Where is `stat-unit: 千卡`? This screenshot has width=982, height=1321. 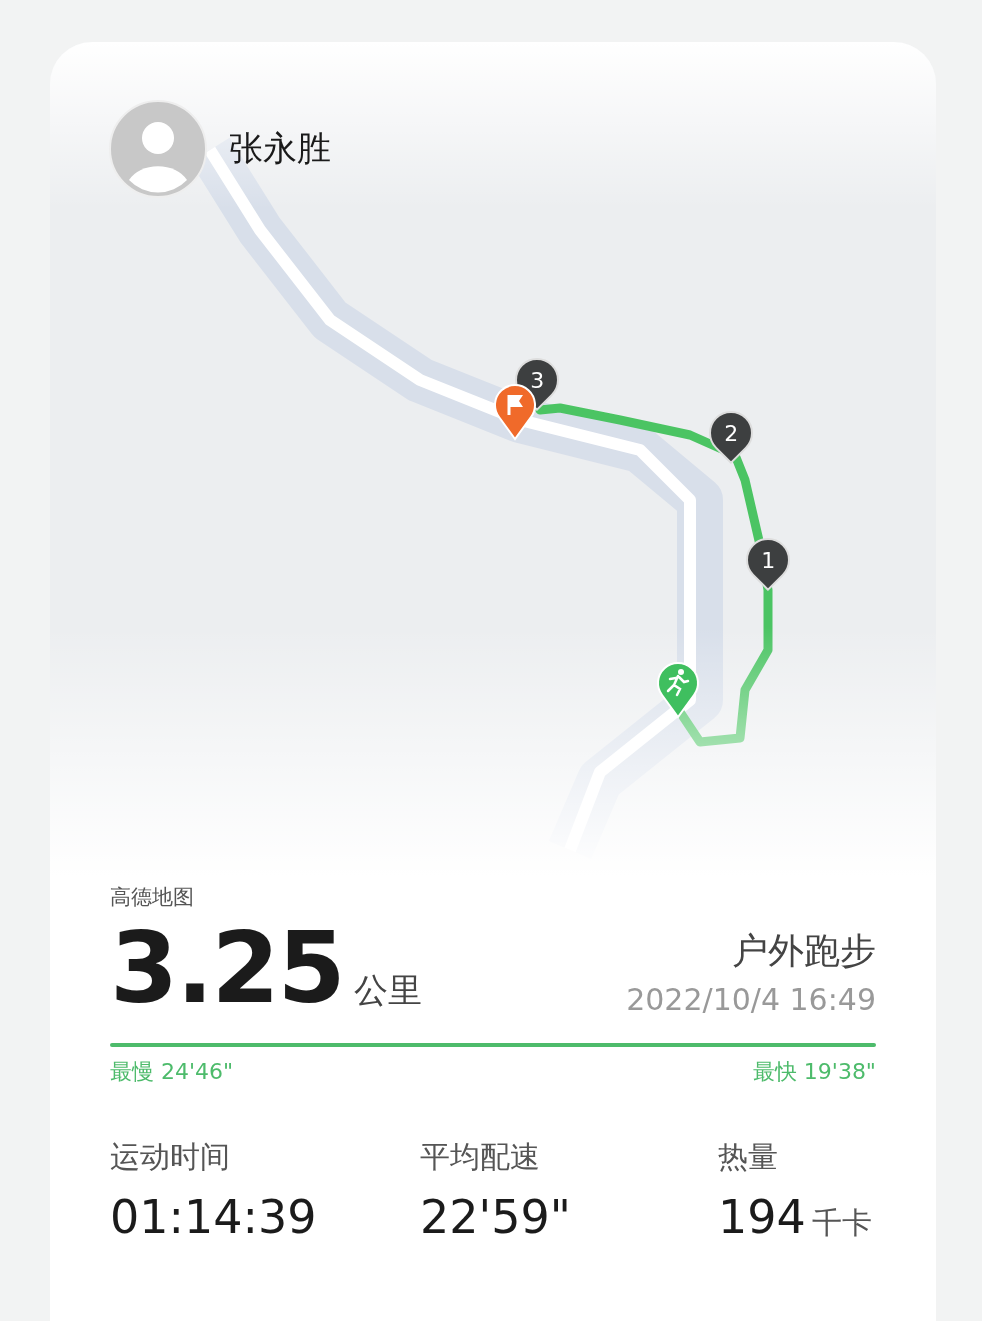 stat-unit: 千卡 is located at coordinates (841, 1223).